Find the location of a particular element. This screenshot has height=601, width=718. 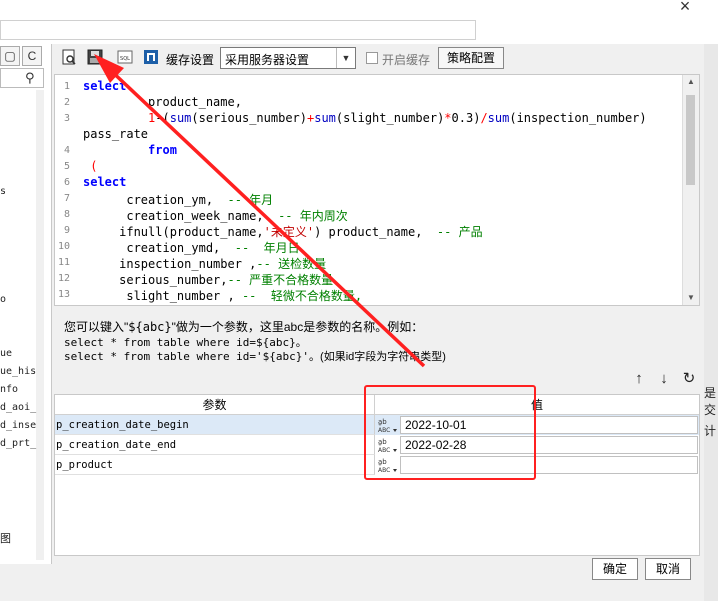

list-item: d_inse is located at coordinates (18, 425).